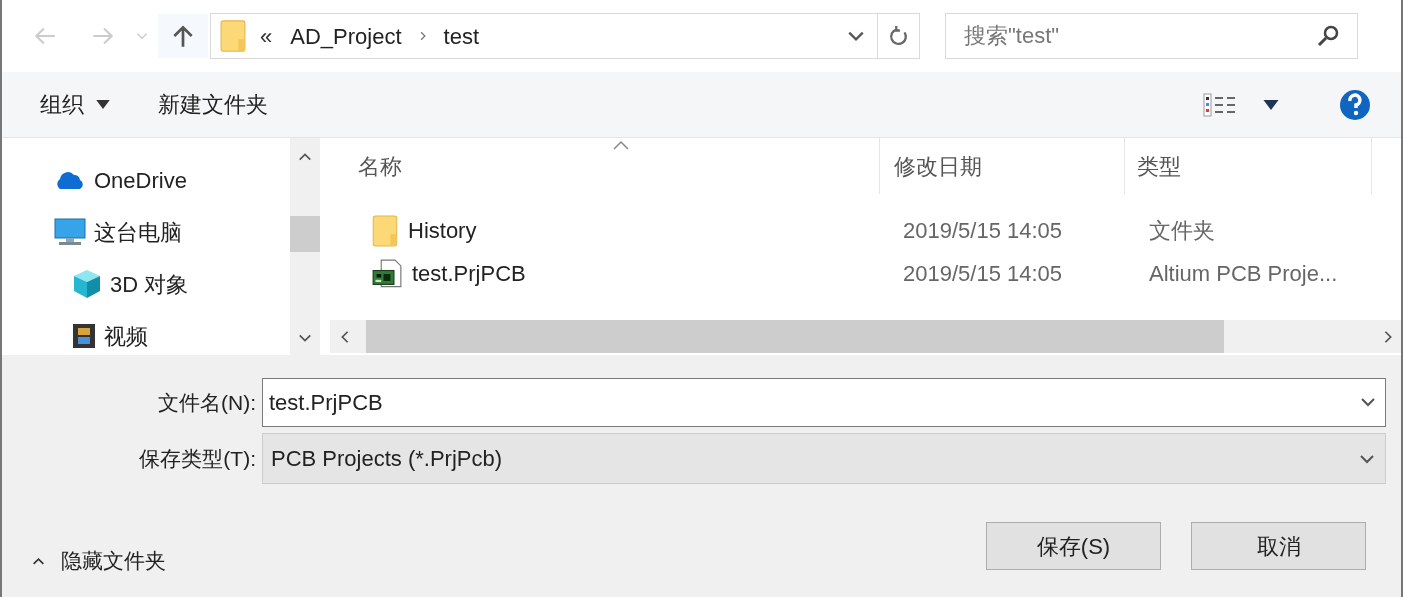 The width and height of the screenshot is (1403, 597). What do you see at coordinates (197, 458) in the screenshot?
I see `save-type-label: 保存类型(T):` at bounding box center [197, 458].